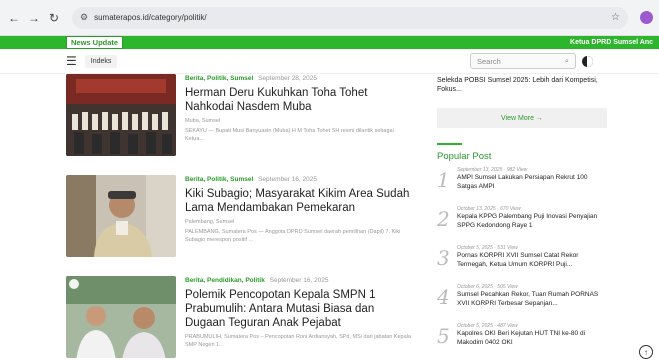 The image size is (659, 361). I want to click on star-icon: ☆, so click(615, 17).